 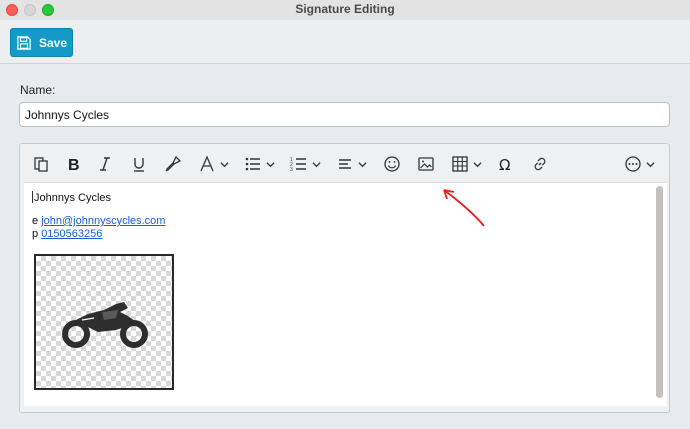 I want to click on title-bar: Signature Editing, so click(x=345, y=10).